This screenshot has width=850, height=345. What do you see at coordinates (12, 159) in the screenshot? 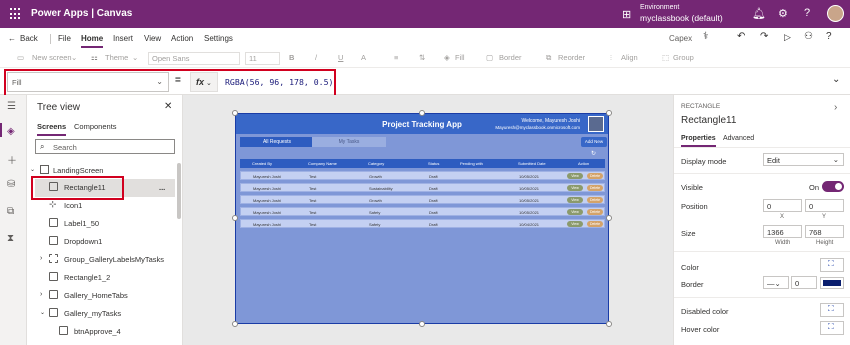
I see `insert-icon: ＋` at bounding box center [12, 159].